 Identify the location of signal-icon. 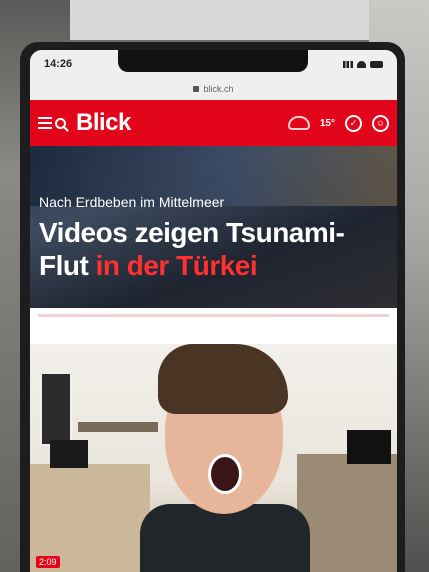
(348, 64).